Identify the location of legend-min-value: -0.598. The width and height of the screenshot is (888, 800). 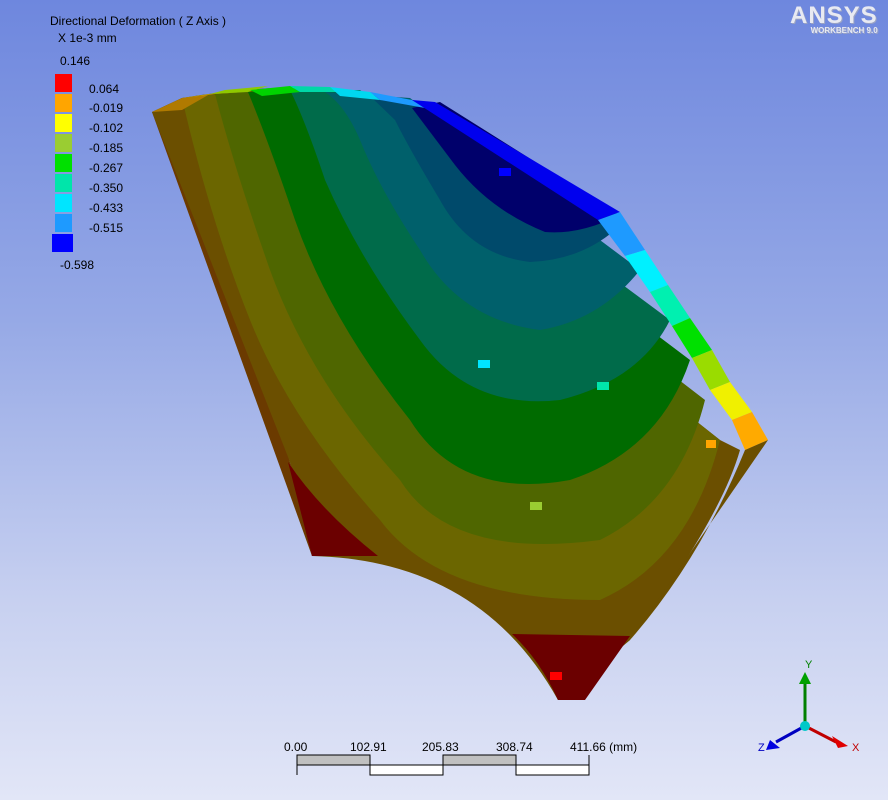
(77, 265).